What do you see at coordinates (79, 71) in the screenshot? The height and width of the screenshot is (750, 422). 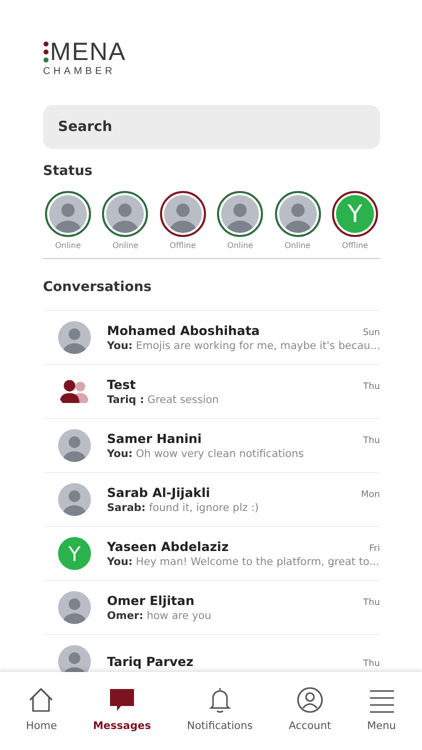 I see `logo-subtitle: CHAMBER` at bounding box center [79, 71].